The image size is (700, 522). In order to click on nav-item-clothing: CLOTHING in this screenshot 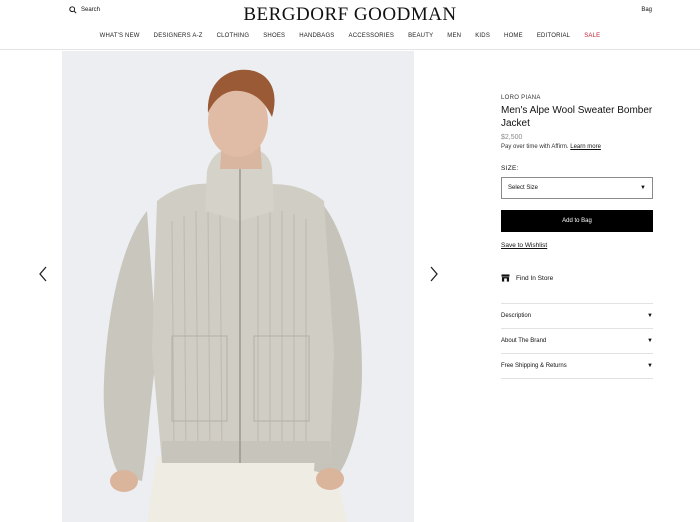, I will do `click(233, 36)`.